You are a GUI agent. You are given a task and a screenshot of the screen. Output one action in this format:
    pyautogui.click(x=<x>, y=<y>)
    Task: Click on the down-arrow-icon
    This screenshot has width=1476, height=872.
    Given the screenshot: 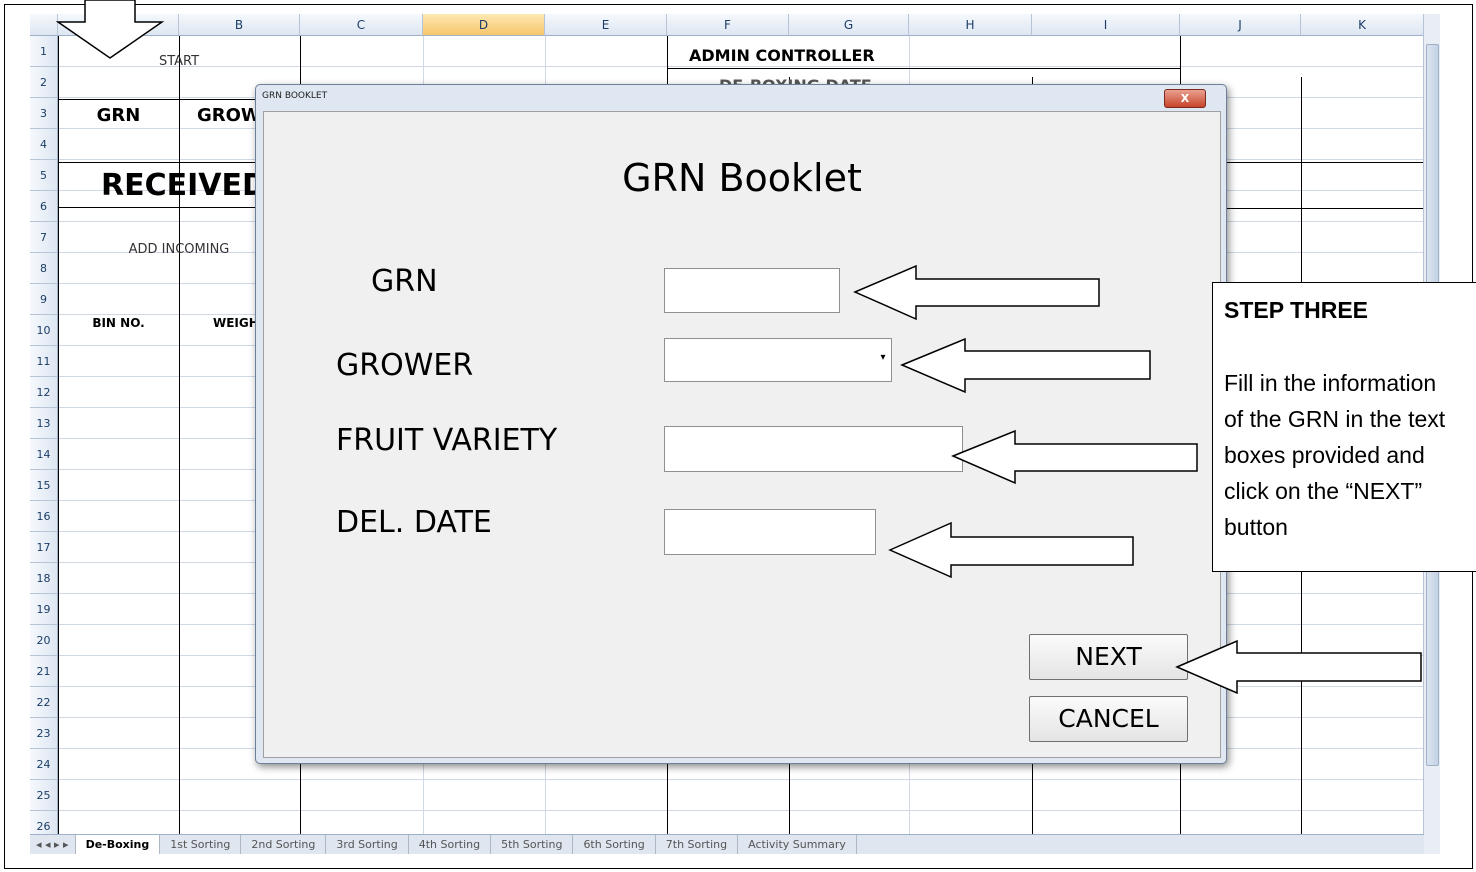 What is the action you would take?
    pyautogui.click(x=110, y=29)
    